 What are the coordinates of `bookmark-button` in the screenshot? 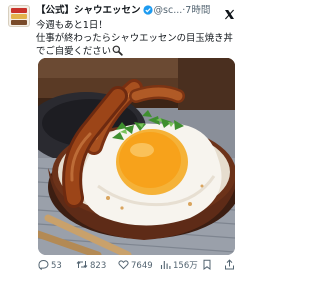 It's located at (208, 266).